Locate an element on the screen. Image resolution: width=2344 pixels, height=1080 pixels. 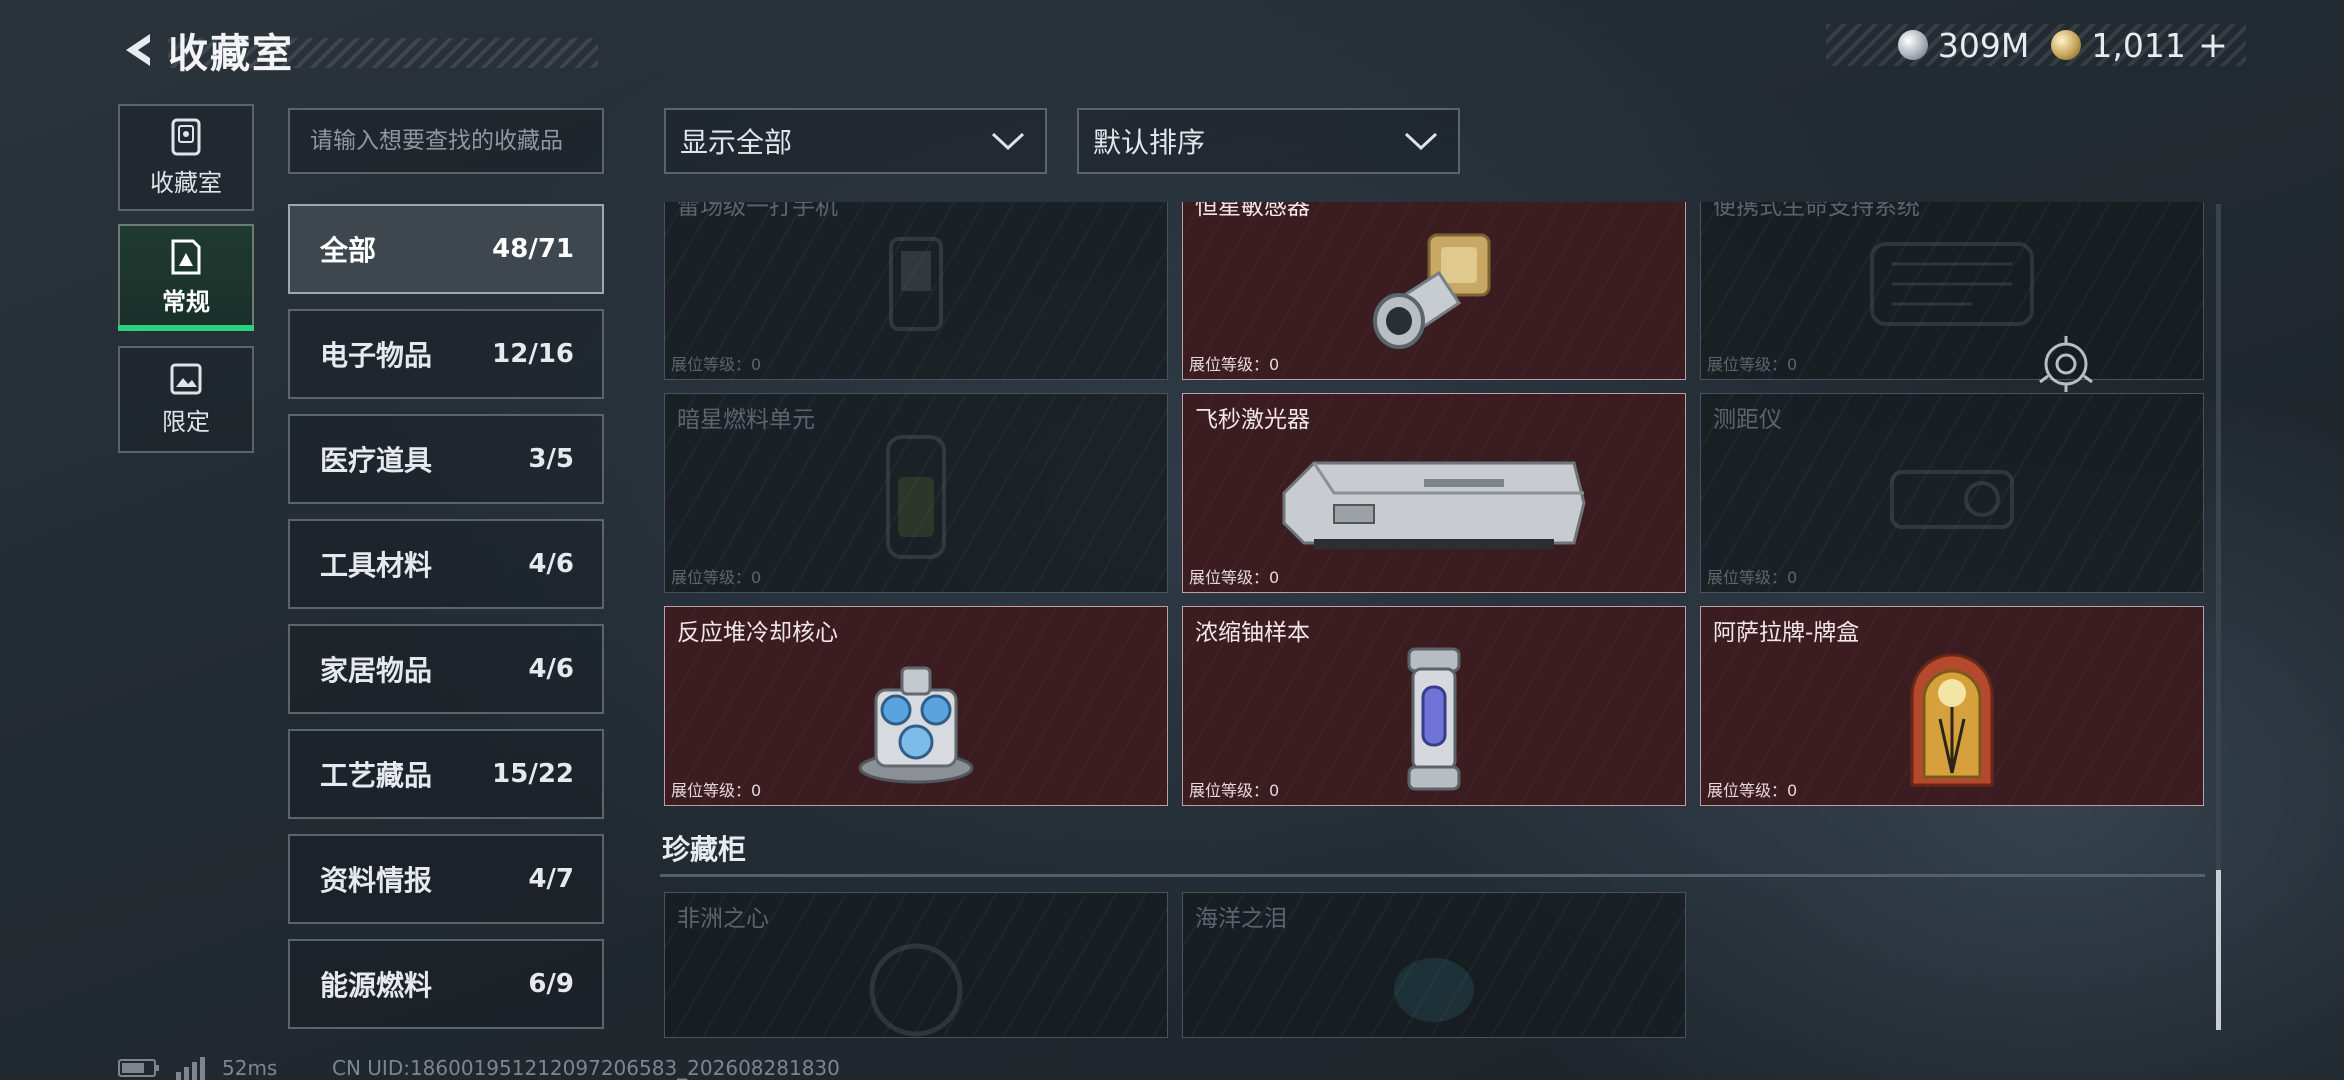
vault-icon is located at coordinates (186, 137).